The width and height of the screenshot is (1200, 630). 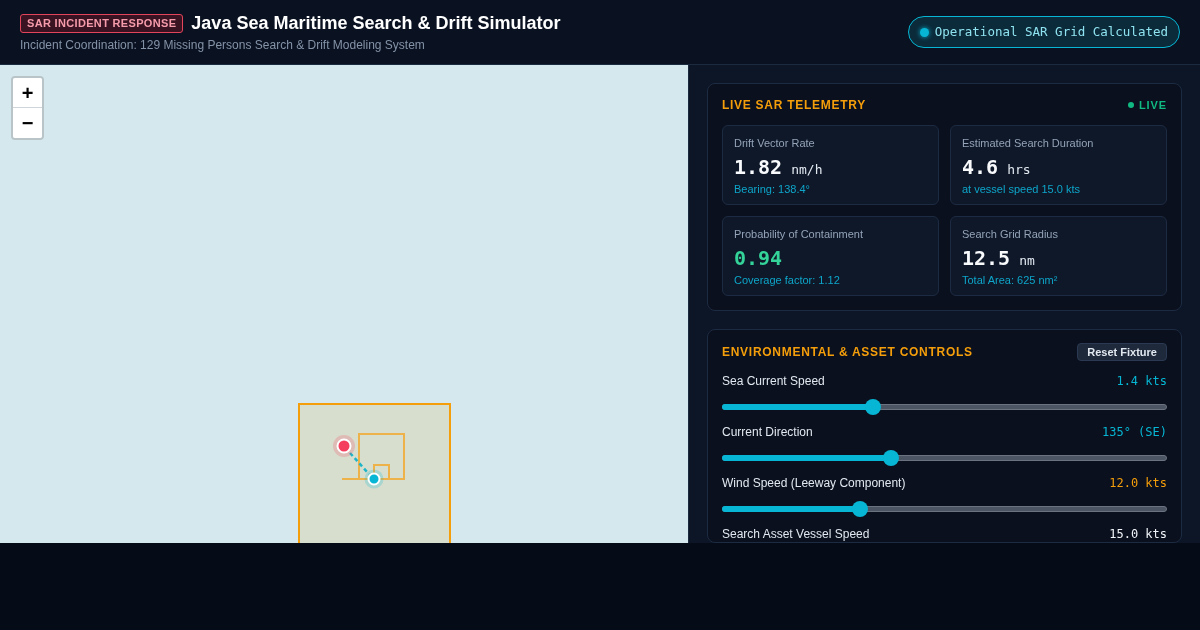 What do you see at coordinates (373, 456) in the screenshot?
I see `search-pattern-drawing` at bounding box center [373, 456].